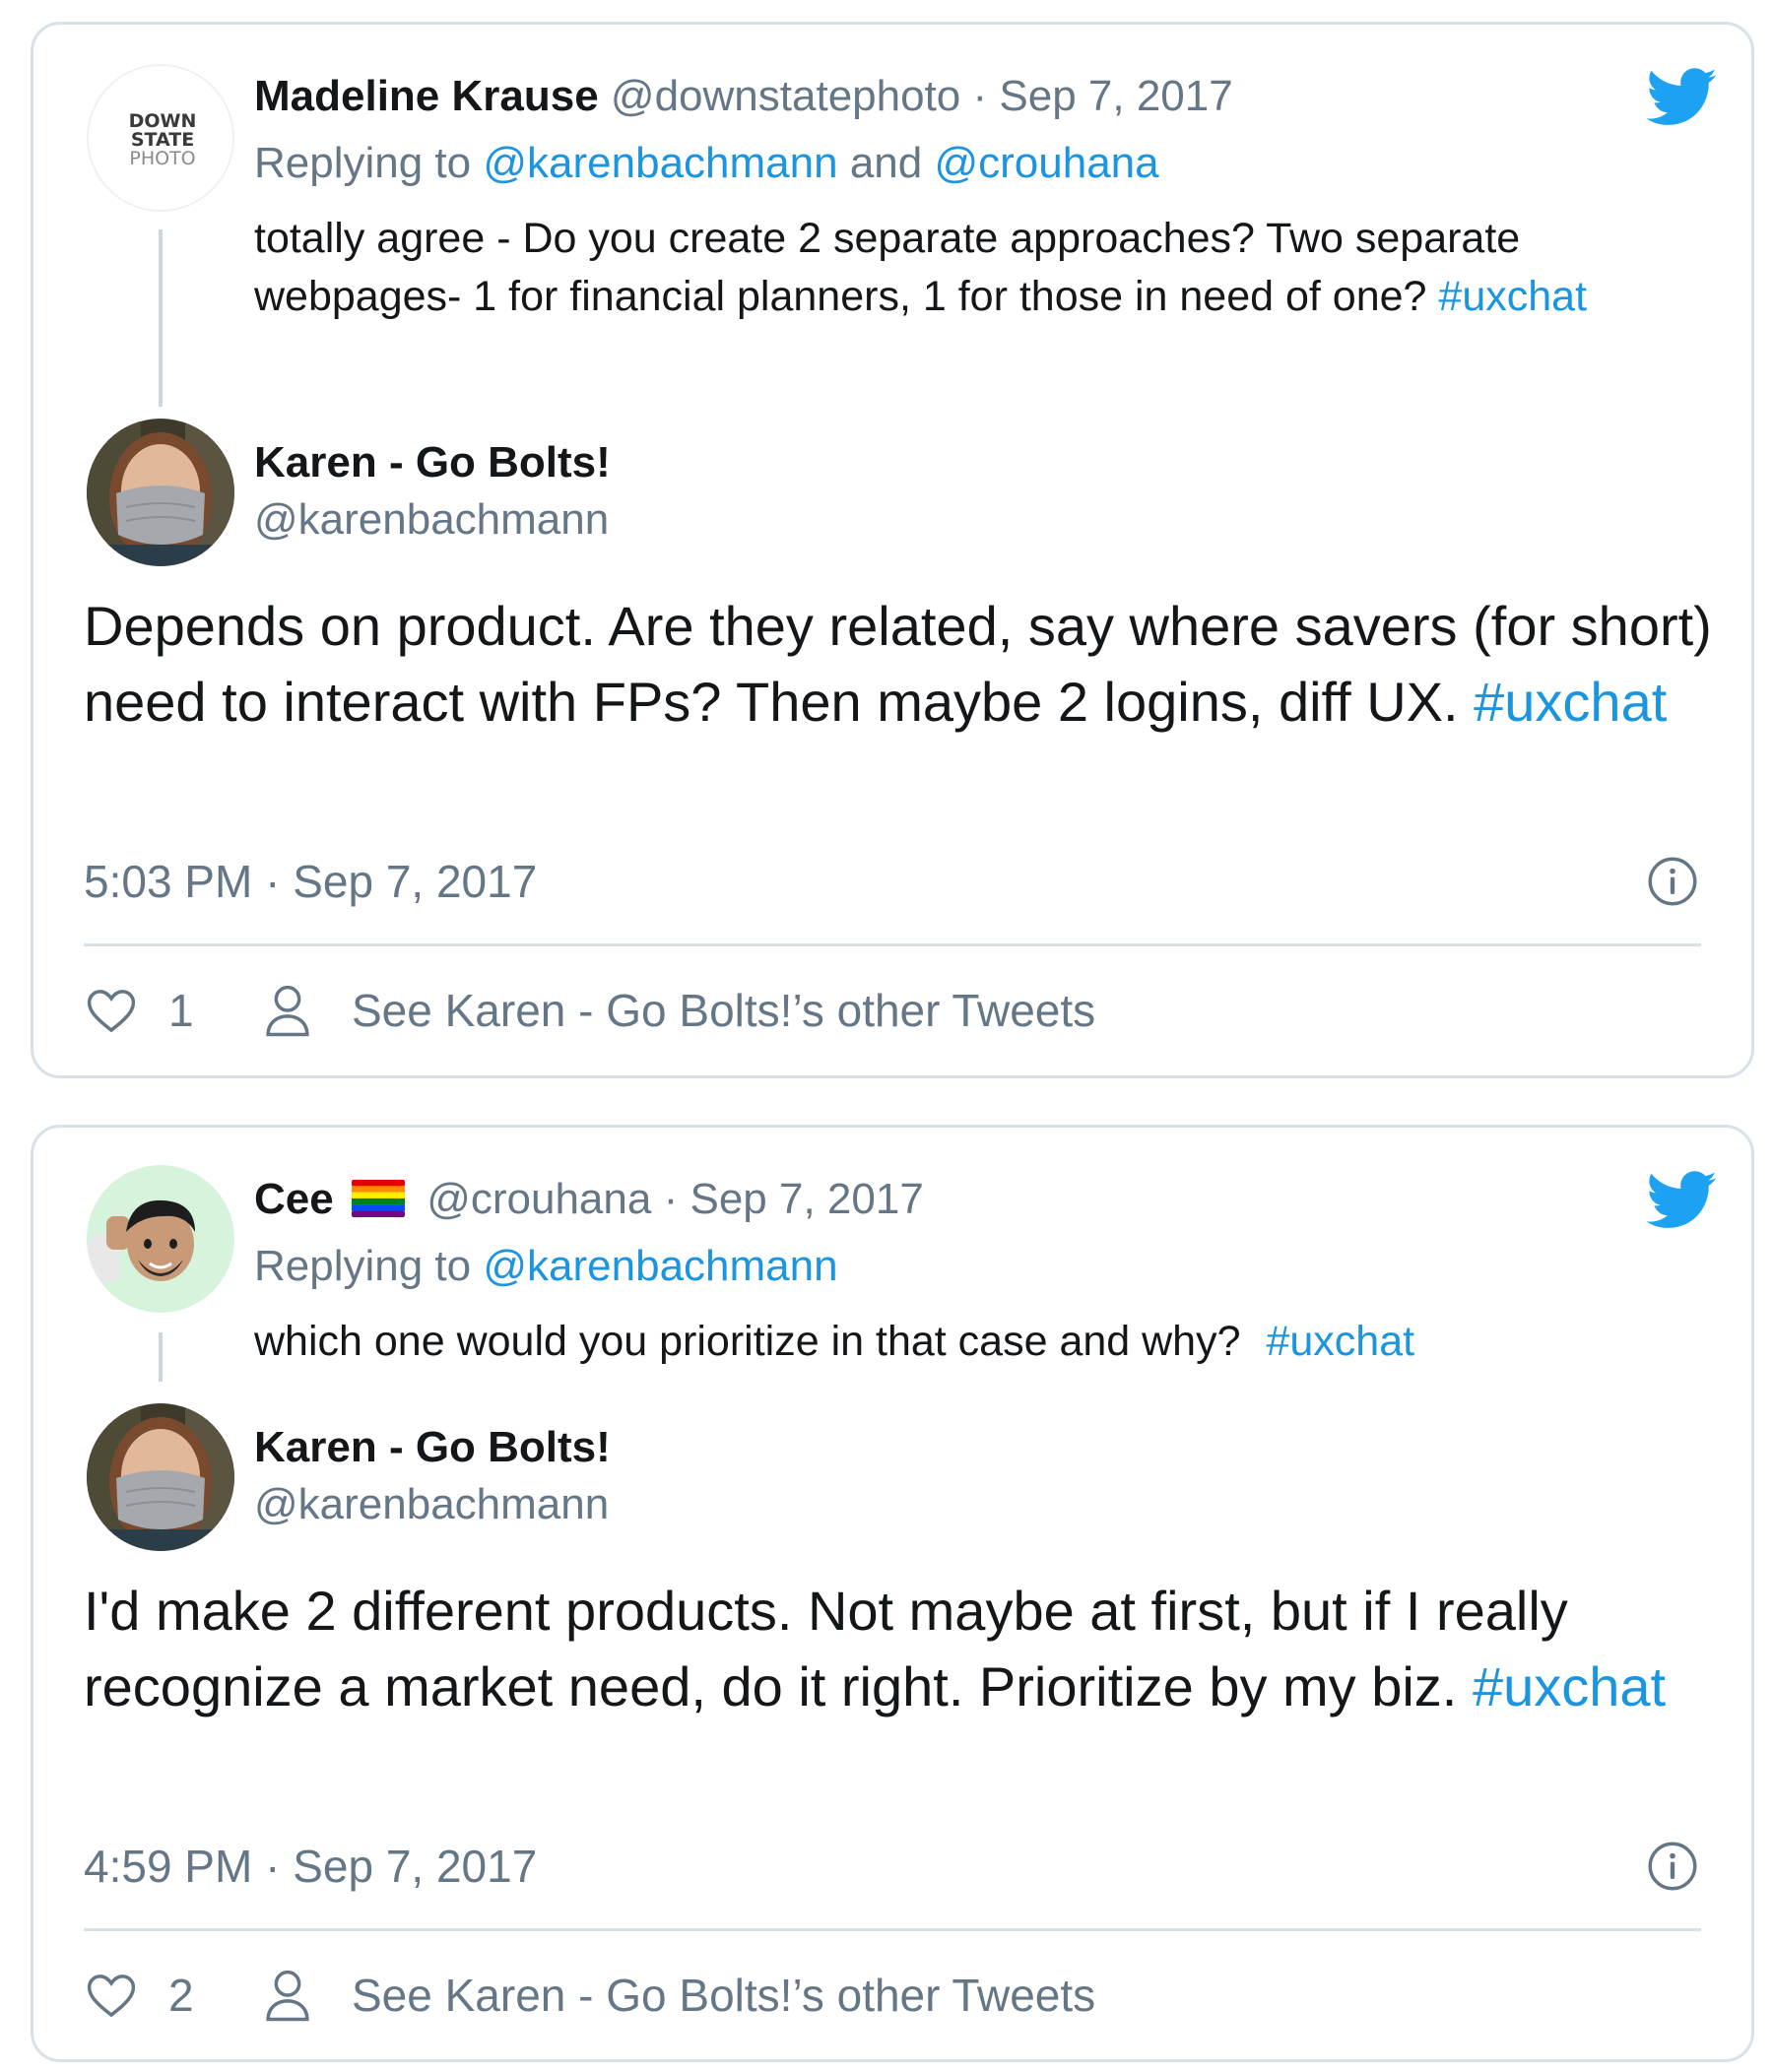 This screenshot has height=2072, width=1773. I want to click on author-handle: @crouhana, so click(539, 1199).